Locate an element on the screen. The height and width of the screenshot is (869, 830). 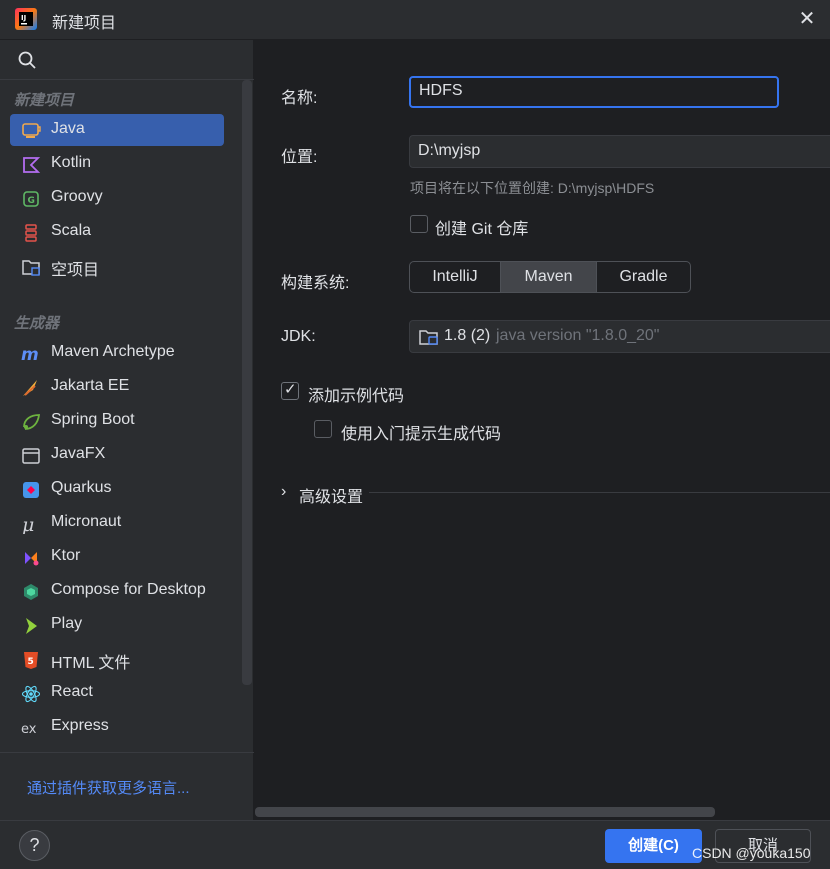
sidebar-item-react: React is located at coordinates (117, 693).